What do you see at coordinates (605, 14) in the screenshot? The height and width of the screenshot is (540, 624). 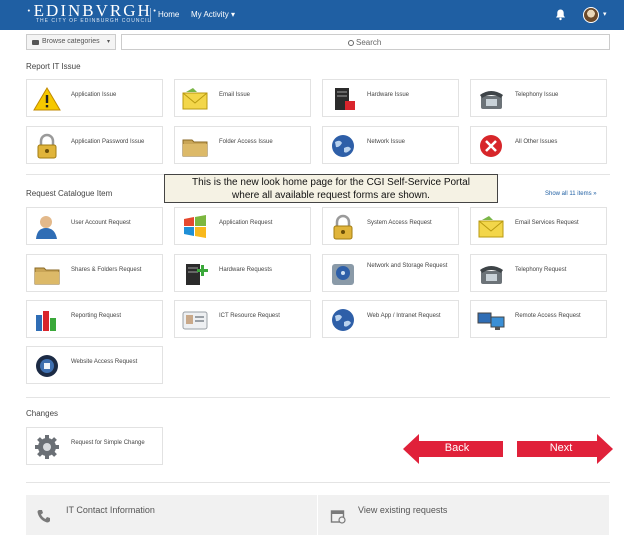 I see `user-menu-caret: ▾` at bounding box center [605, 14].